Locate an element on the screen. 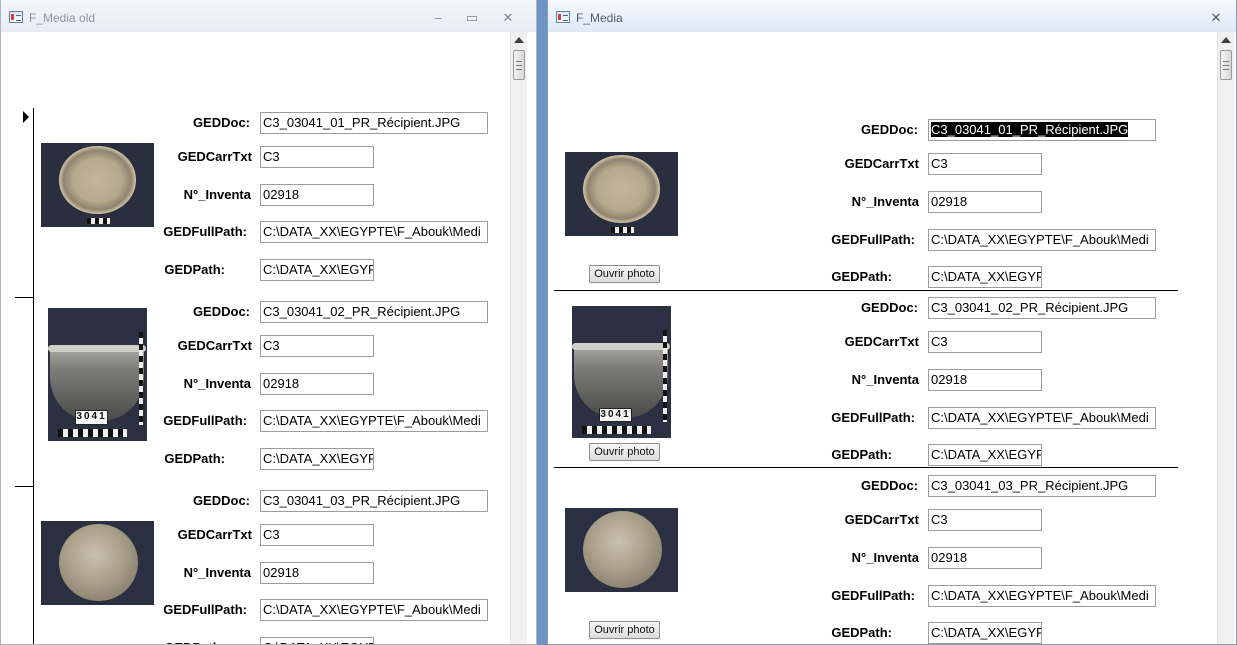 The height and width of the screenshot is (645, 1237). title-bar: F_Media old – ▭ ✕ is located at coordinates (268, 16).